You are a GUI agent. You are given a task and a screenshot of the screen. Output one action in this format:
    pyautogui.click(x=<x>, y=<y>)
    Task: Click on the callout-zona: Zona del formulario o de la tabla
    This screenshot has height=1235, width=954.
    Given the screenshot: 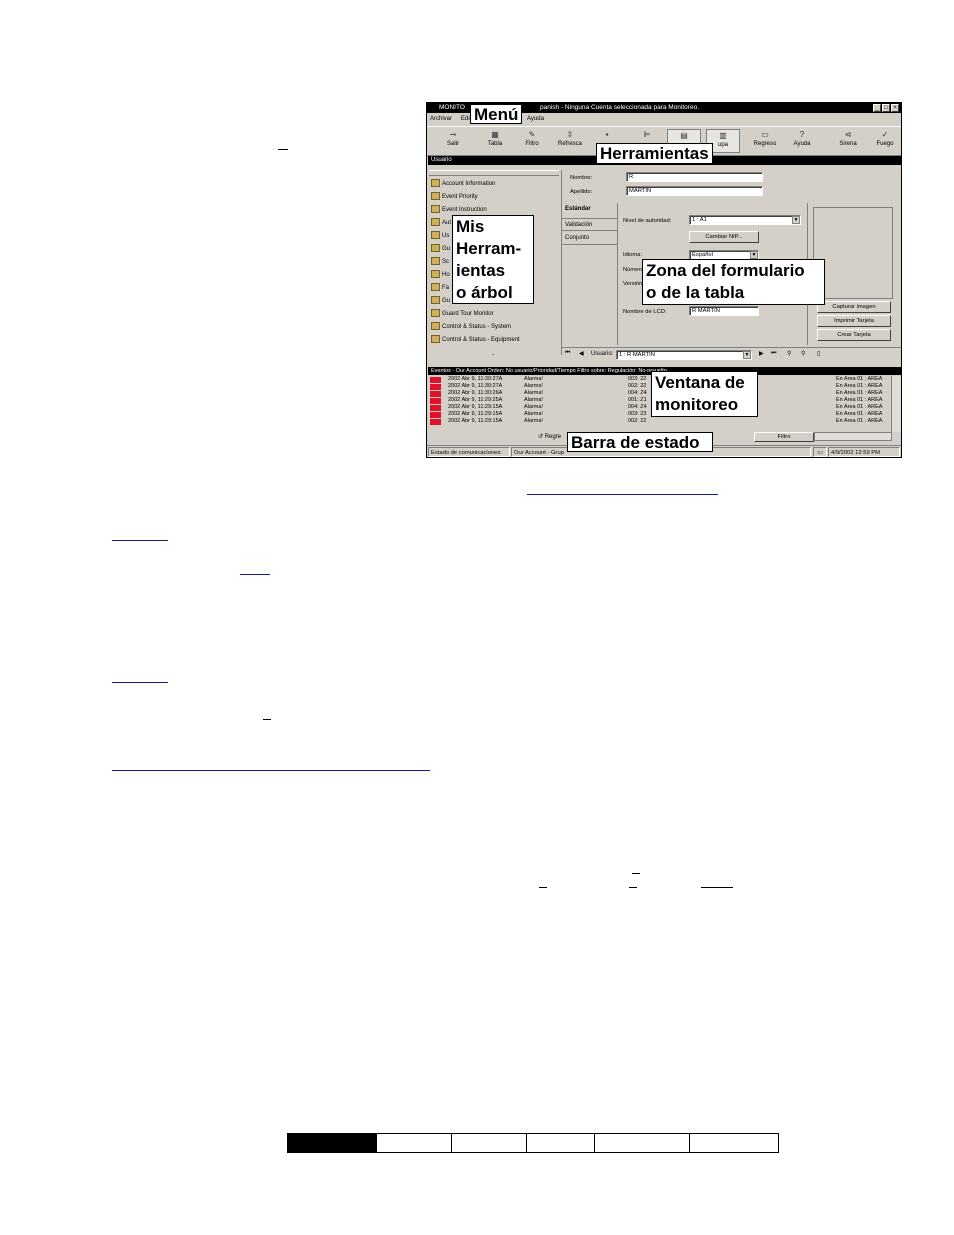 What is the action you would take?
    pyautogui.click(x=733, y=282)
    